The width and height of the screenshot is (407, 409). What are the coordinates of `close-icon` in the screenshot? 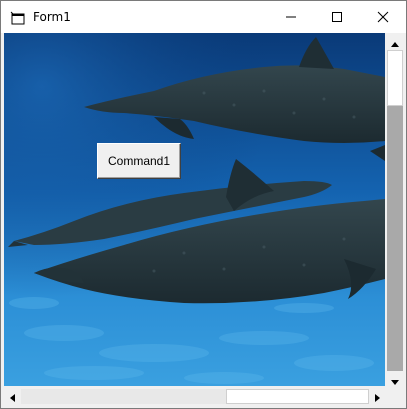 It's located at (383, 17).